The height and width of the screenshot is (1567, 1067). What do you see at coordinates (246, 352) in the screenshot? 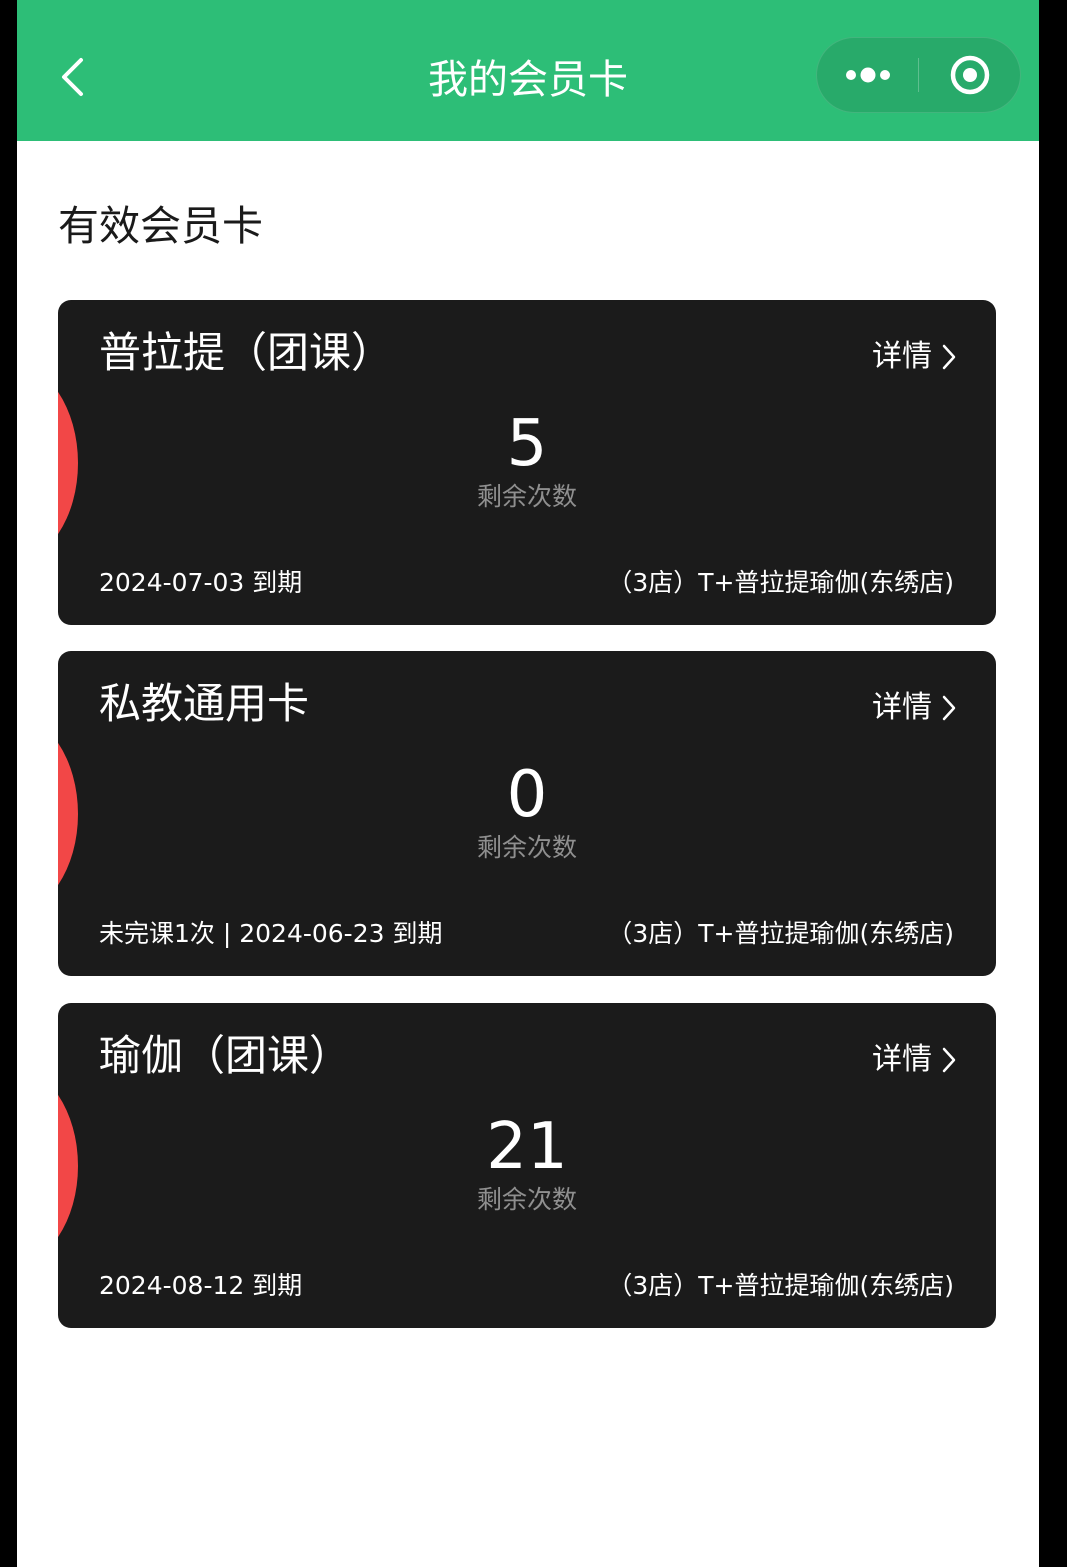
I see `card-name: 普拉提（团课）` at bounding box center [246, 352].